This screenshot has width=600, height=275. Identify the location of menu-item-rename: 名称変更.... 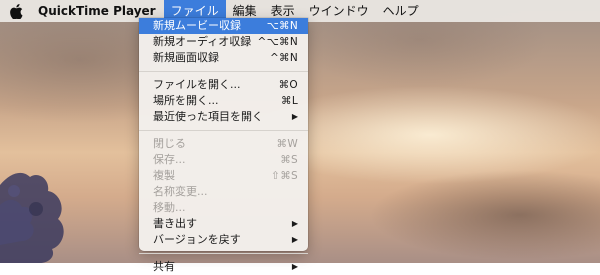
(223, 192).